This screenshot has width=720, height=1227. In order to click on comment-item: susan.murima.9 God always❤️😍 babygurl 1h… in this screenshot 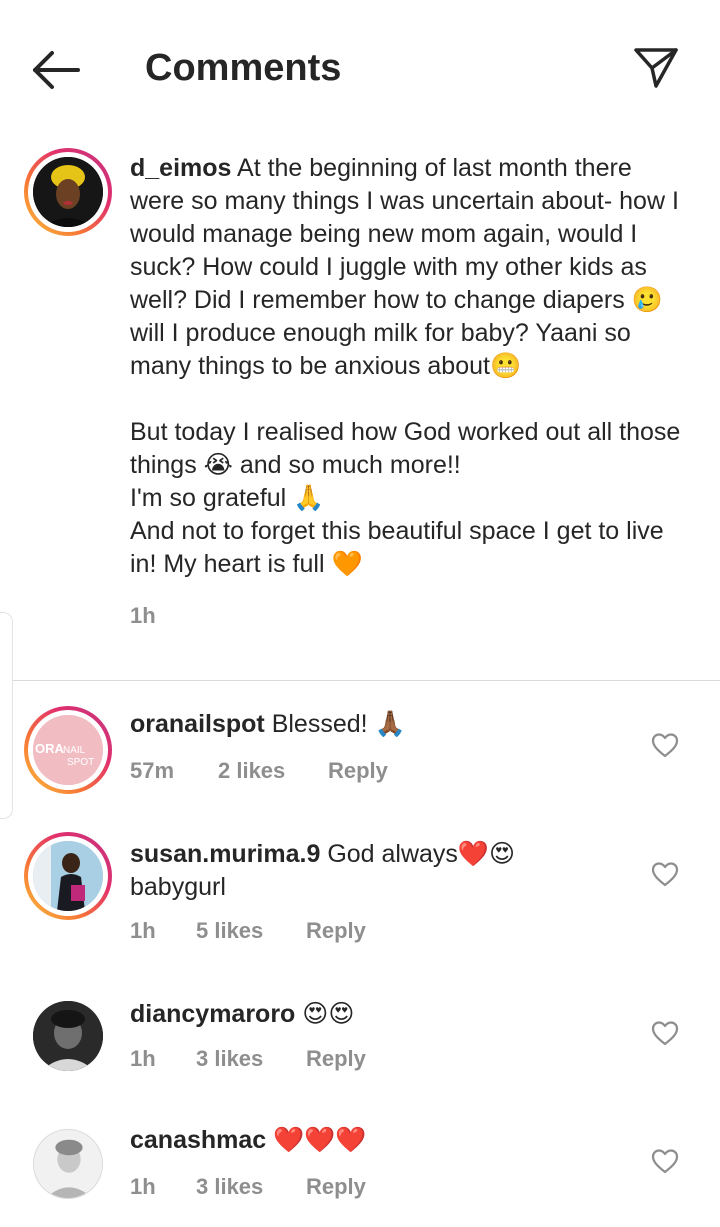, I will do `click(360, 900)`.